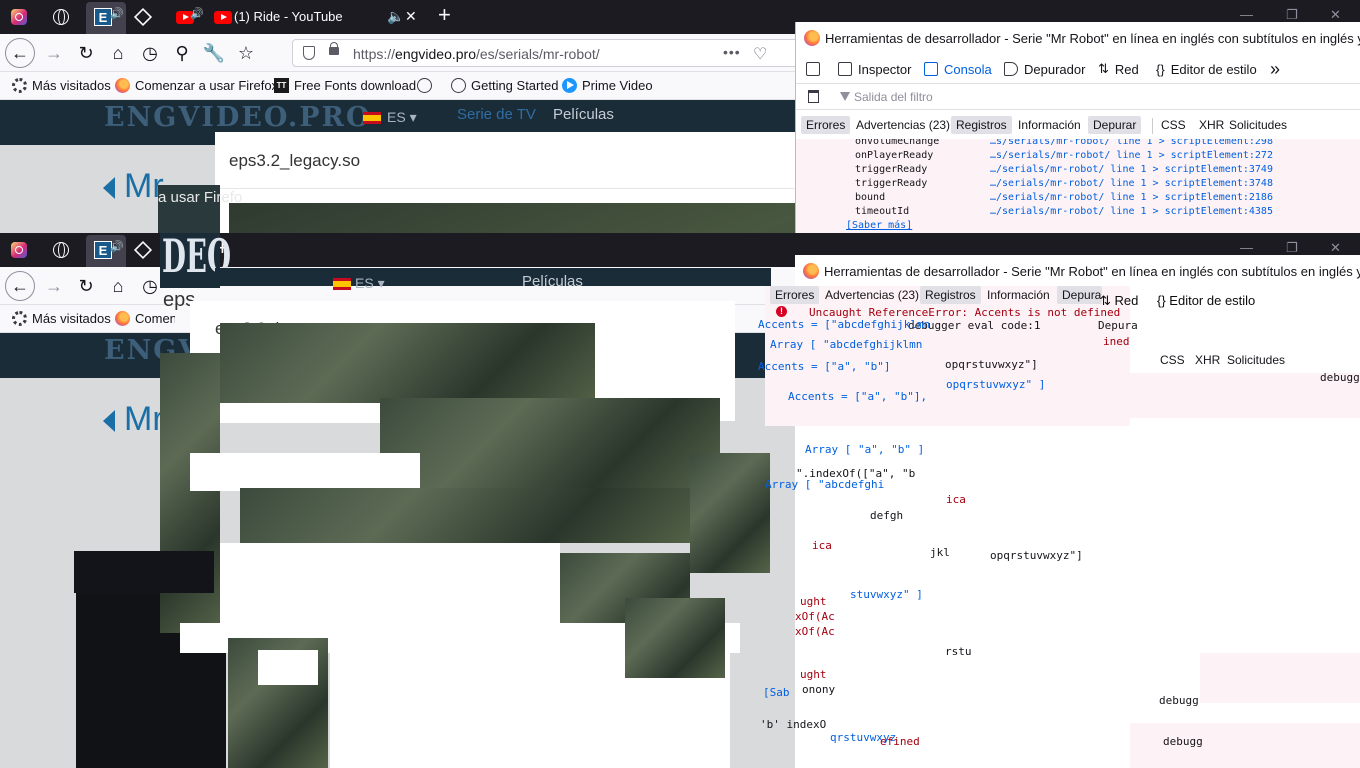  I want to click on trash-icon, so click(813, 96).